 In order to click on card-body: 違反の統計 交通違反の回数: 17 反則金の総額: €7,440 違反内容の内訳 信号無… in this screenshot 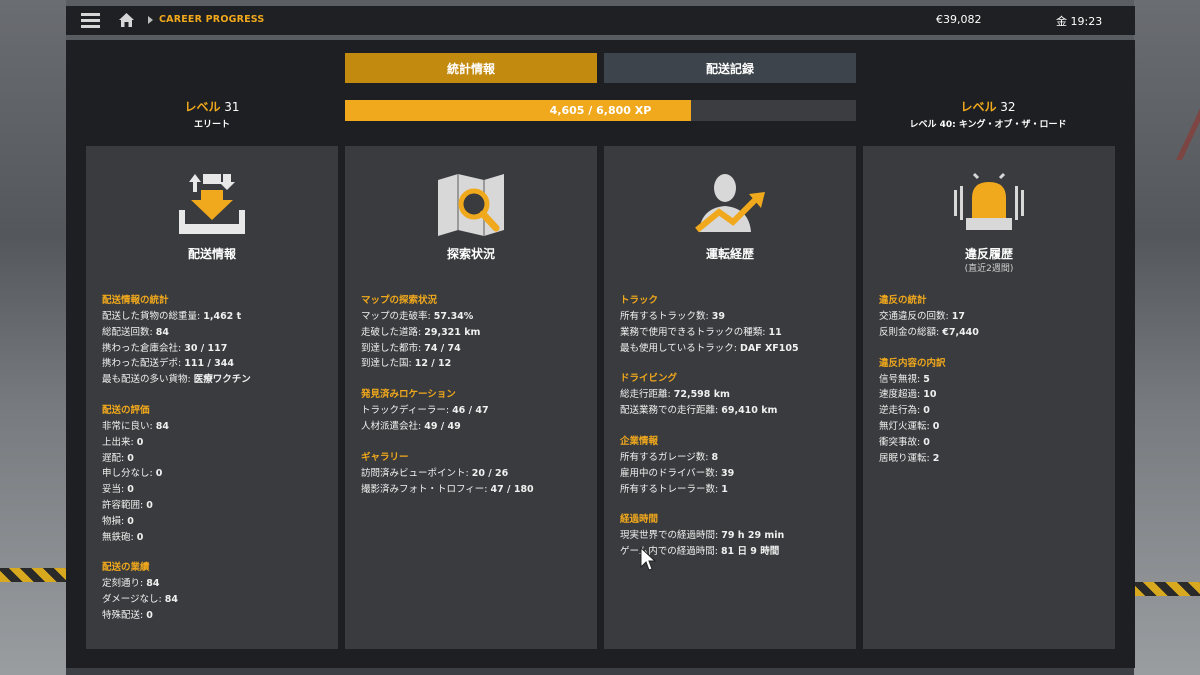, I will do `click(992, 386)`.